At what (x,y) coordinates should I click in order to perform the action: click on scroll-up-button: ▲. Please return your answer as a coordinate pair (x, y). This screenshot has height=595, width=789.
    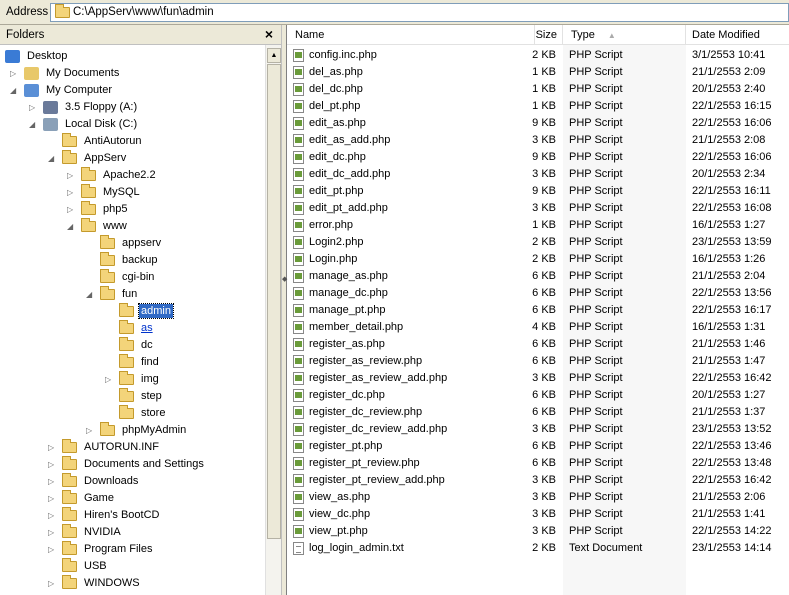
    Looking at the image, I should click on (274, 55).